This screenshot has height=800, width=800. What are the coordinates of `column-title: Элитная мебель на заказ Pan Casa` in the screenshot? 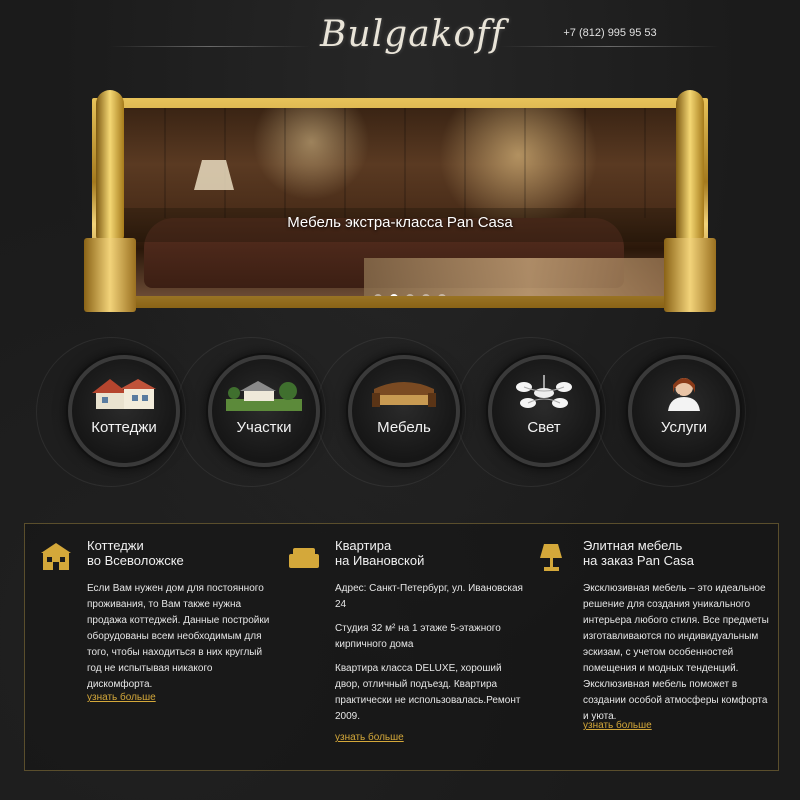 It's located at (638, 553).